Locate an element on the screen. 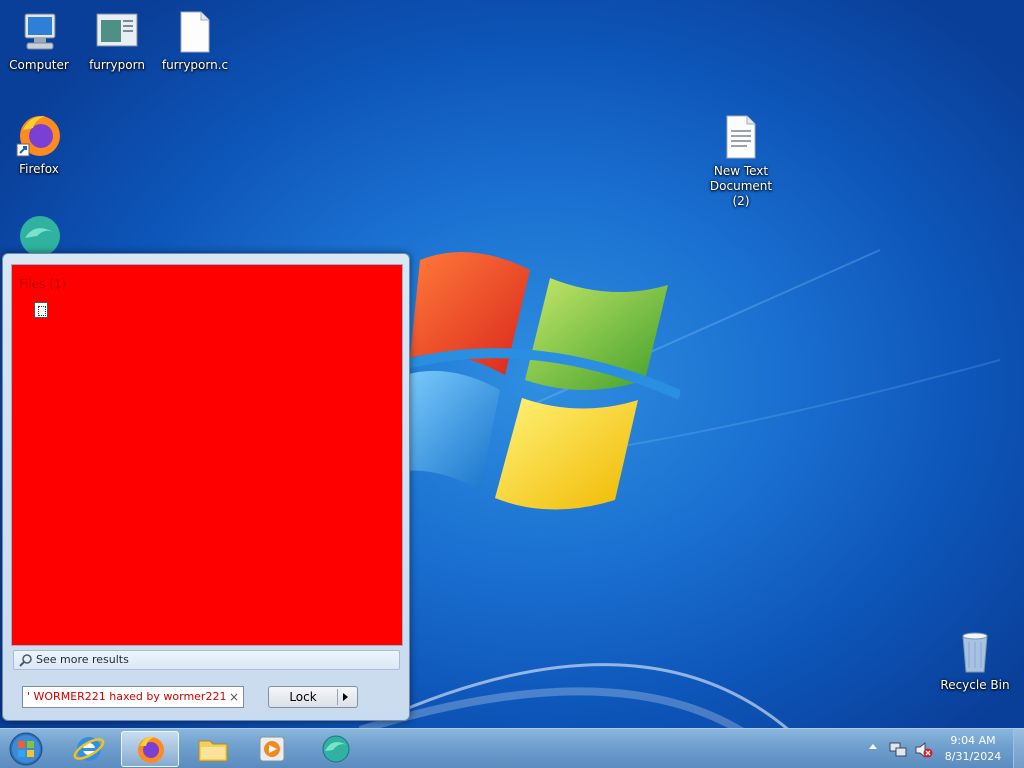 The width and height of the screenshot is (1024, 768). search-value: ' WORMER221 haxed by wormer221 is located at coordinates (127, 696).